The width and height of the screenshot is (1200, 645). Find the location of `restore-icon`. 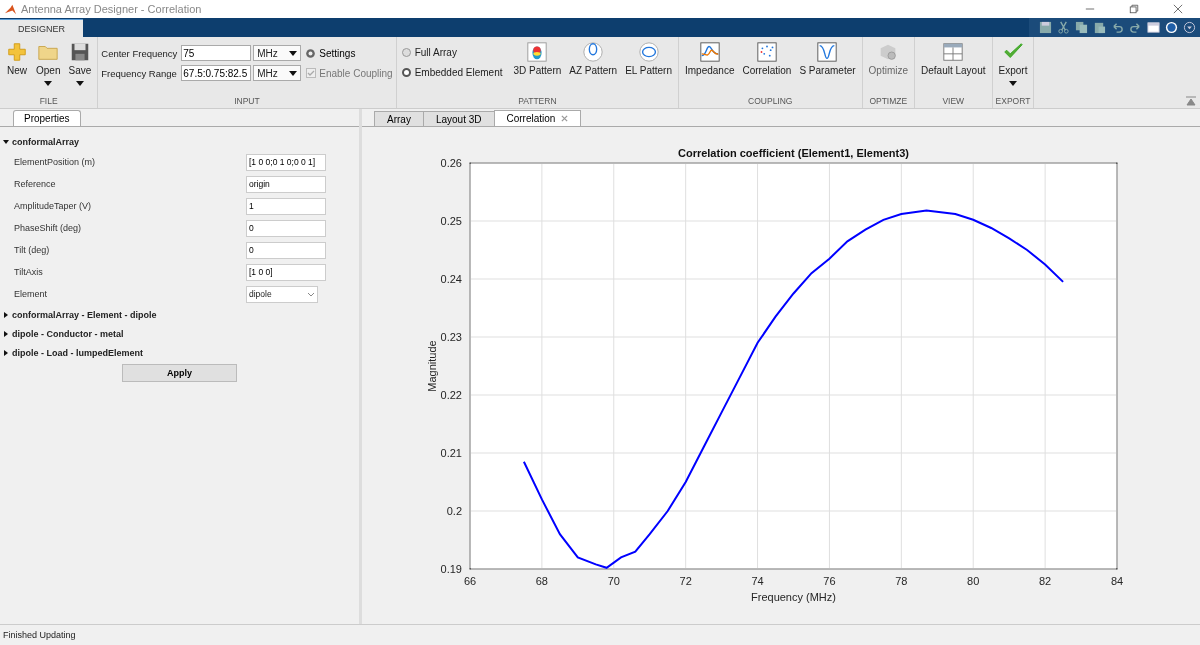

restore-icon is located at coordinates (1134, 9).